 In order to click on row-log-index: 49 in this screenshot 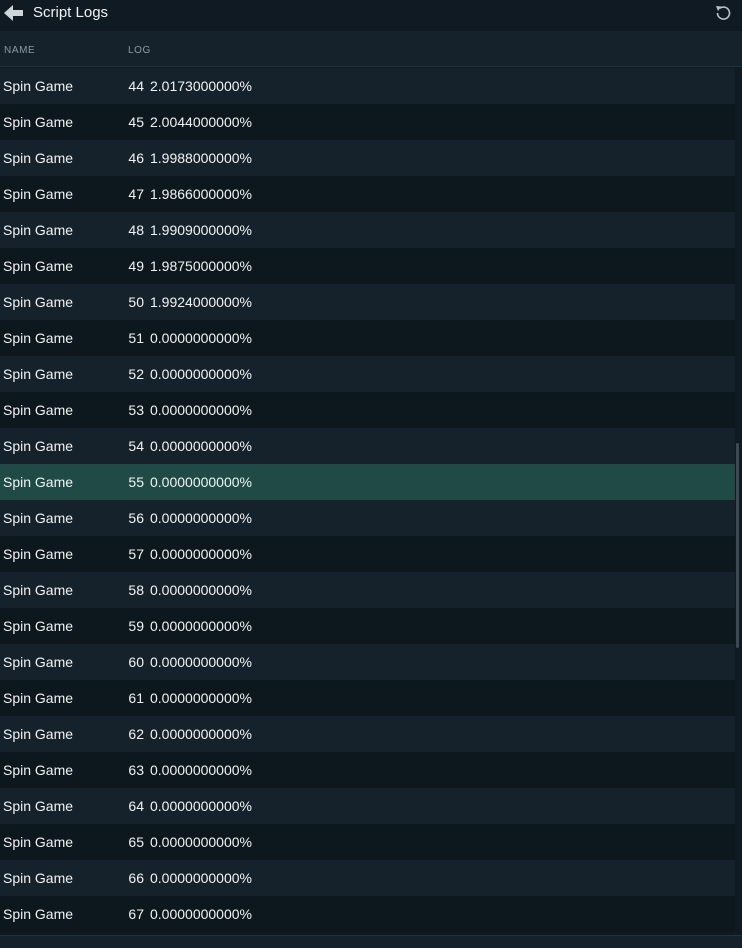, I will do `click(136, 266)`.